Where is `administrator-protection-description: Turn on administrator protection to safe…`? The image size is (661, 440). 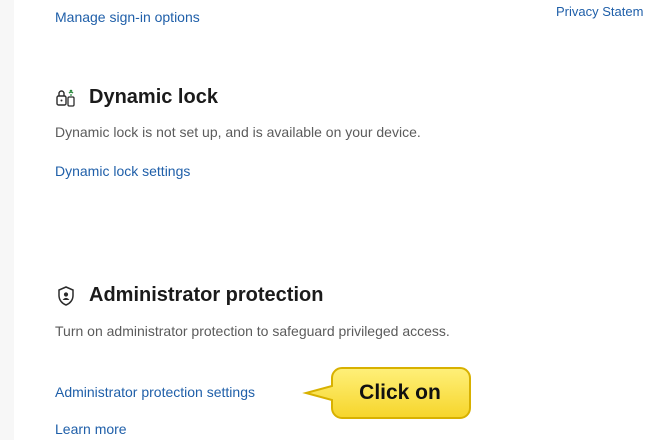 administrator-protection-description: Turn on administrator protection to safe… is located at coordinates (252, 331).